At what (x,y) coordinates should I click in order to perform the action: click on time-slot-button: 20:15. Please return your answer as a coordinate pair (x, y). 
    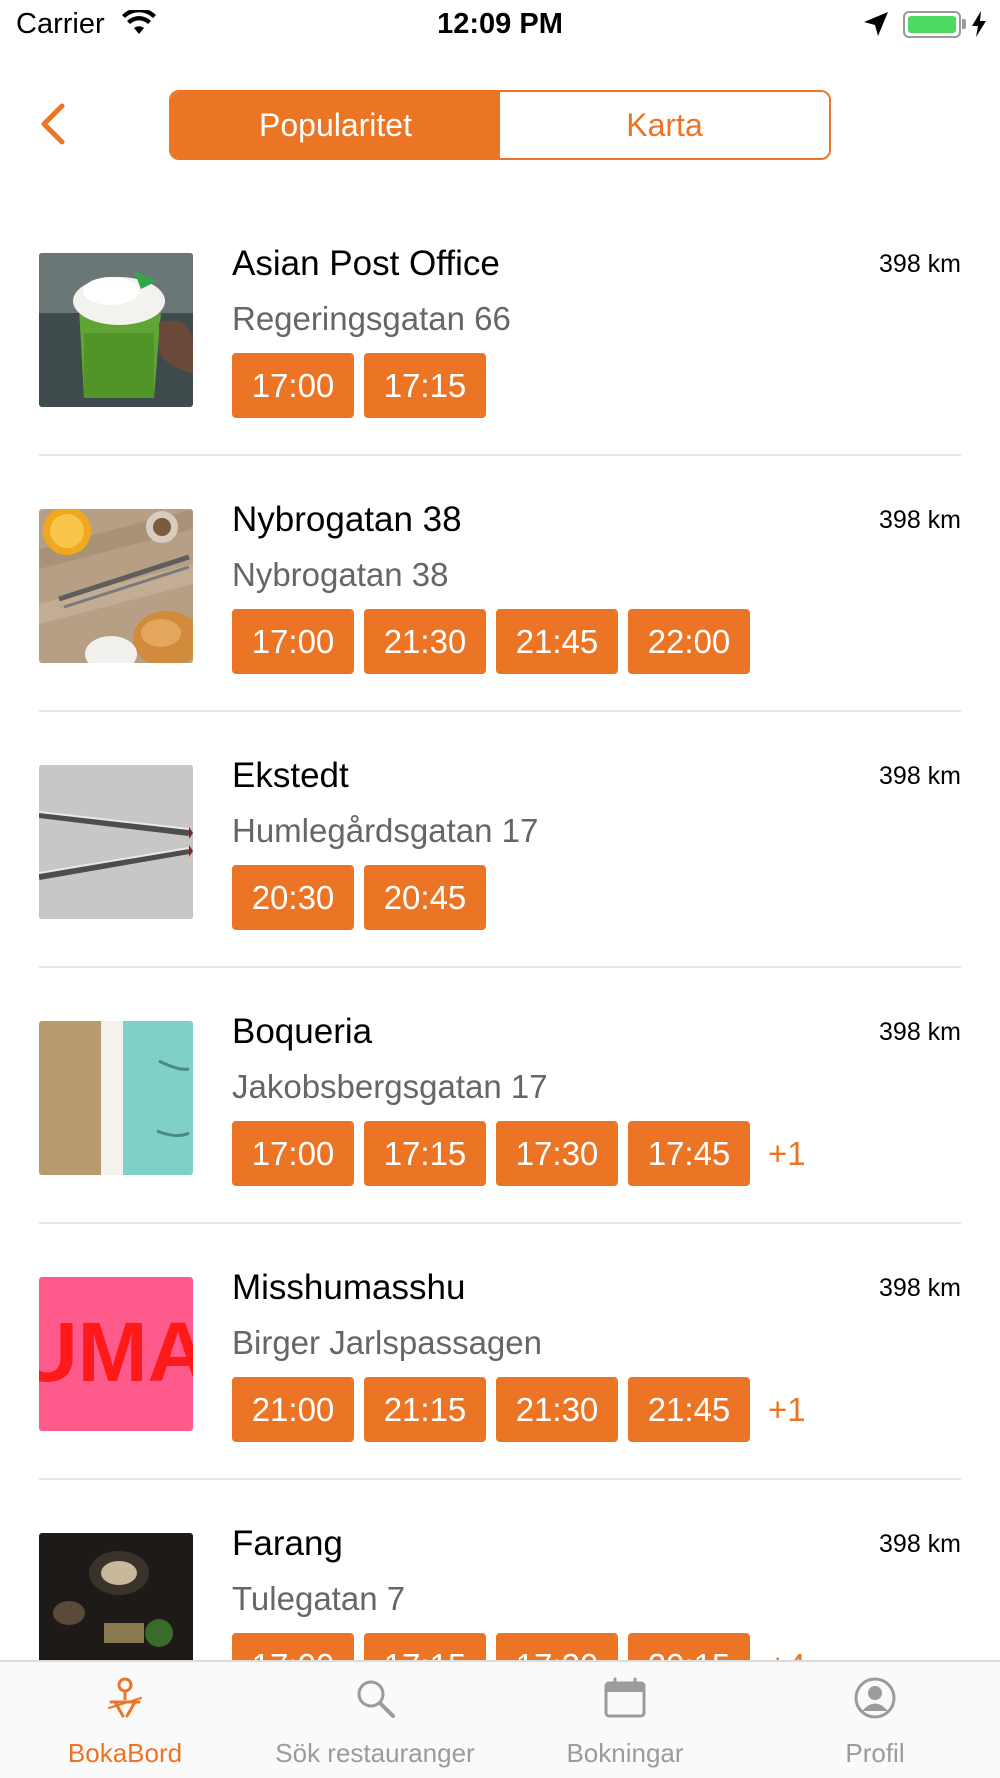
    Looking at the image, I should click on (689, 1646).